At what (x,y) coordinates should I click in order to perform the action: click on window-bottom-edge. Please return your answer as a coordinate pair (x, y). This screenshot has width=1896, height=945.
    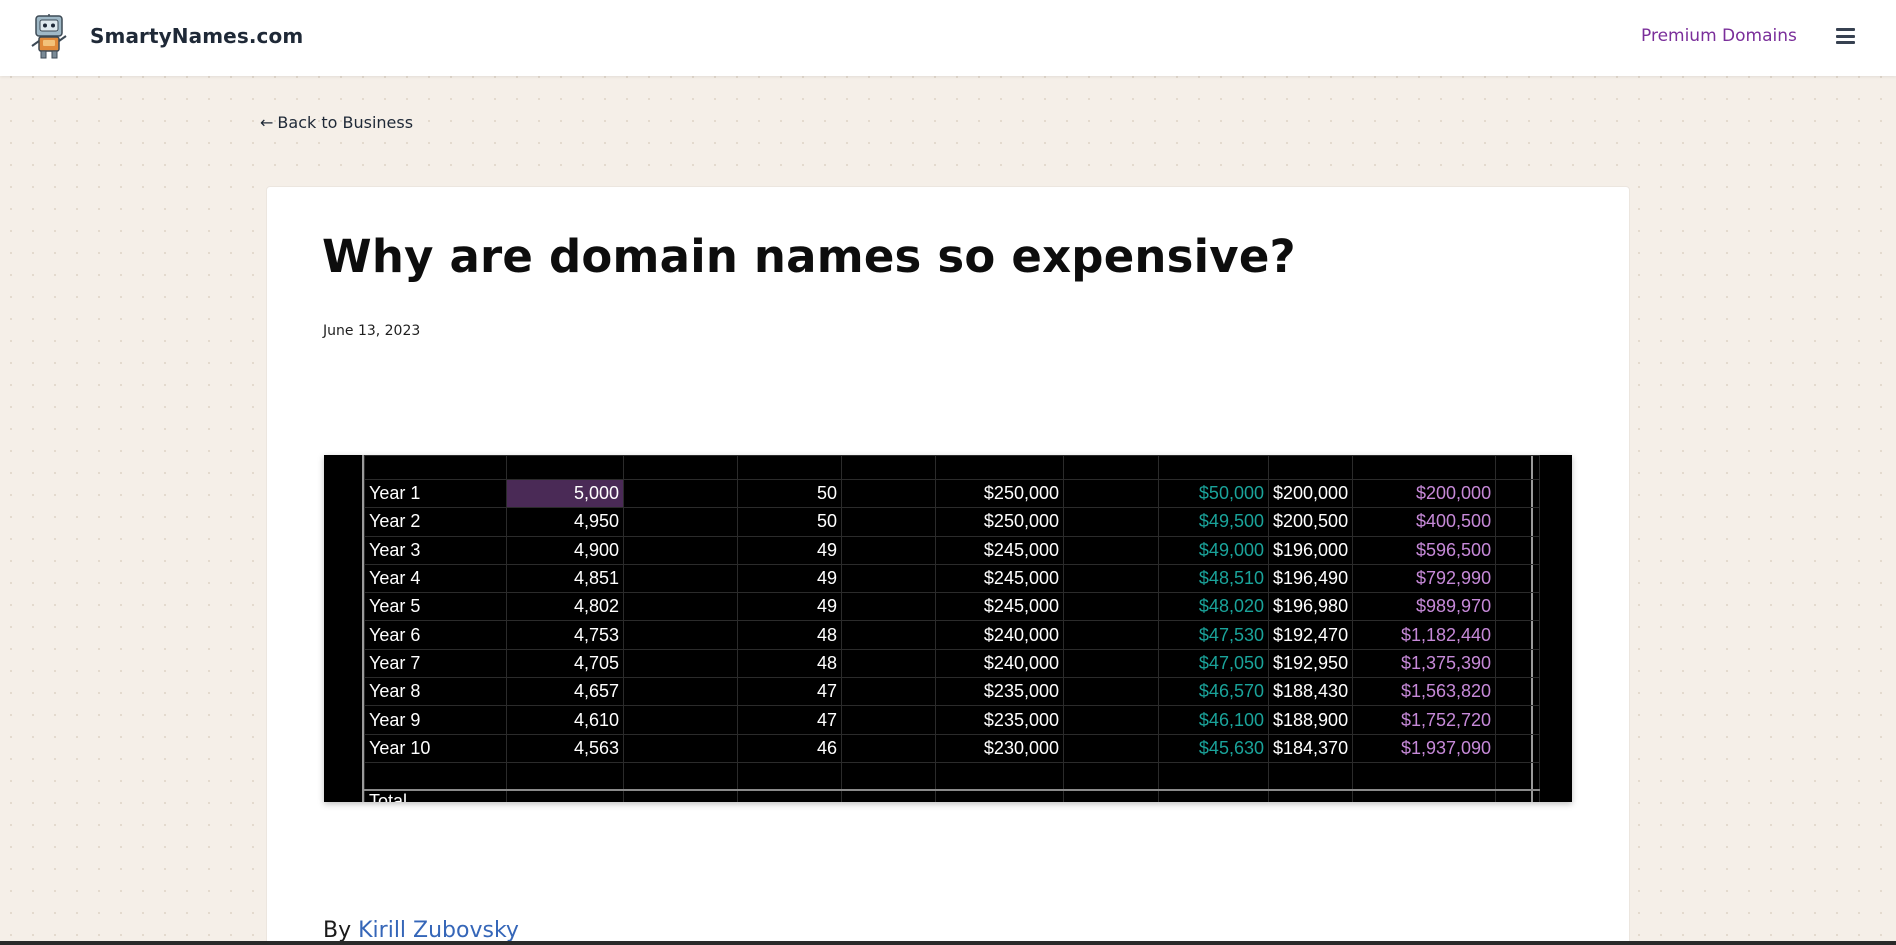
    Looking at the image, I should click on (948, 943).